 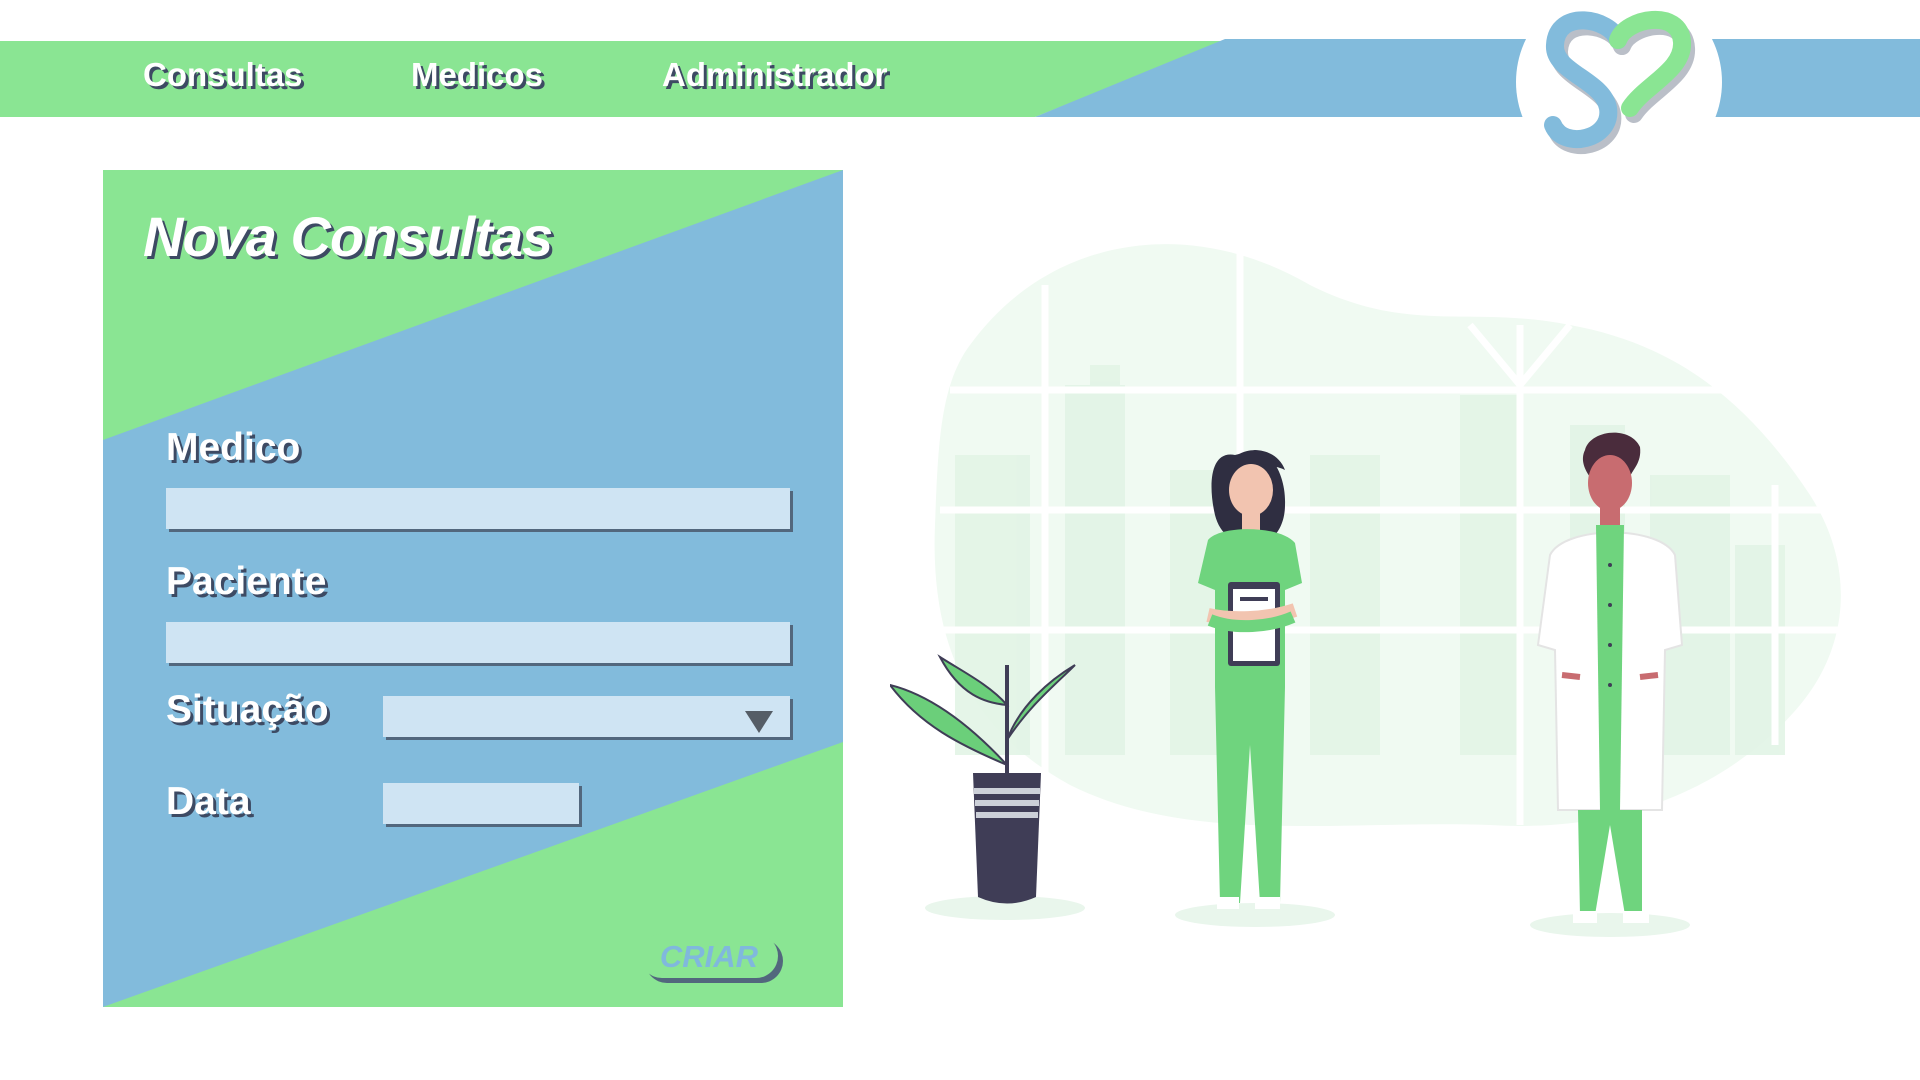 What do you see at coordinates (775, 75) in the screenshot?
I see `nav-item-administrador: Administrador` at bounding box center [775, 75].